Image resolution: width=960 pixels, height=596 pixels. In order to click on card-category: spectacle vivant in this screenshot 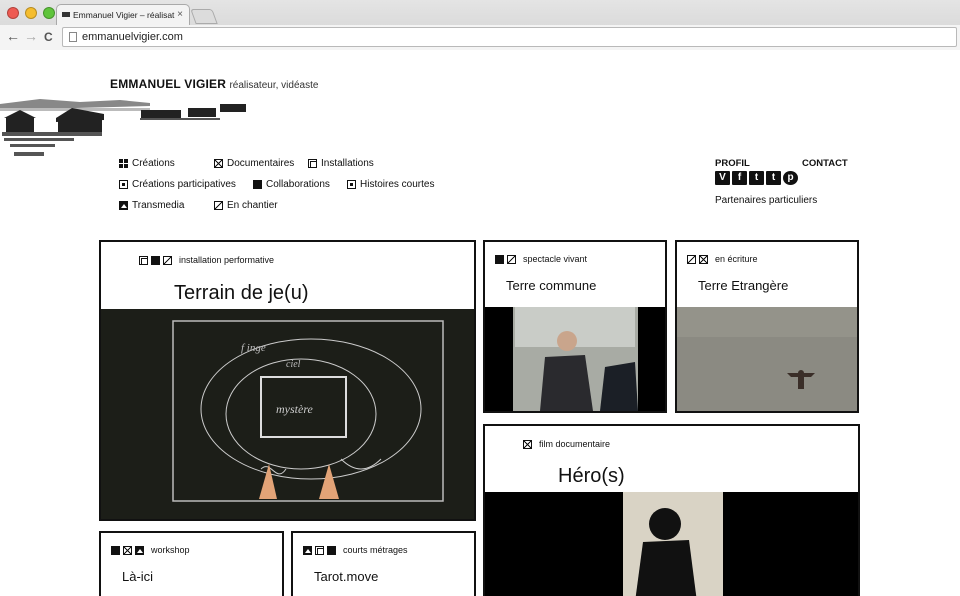, I will do `click(541, 259)`.